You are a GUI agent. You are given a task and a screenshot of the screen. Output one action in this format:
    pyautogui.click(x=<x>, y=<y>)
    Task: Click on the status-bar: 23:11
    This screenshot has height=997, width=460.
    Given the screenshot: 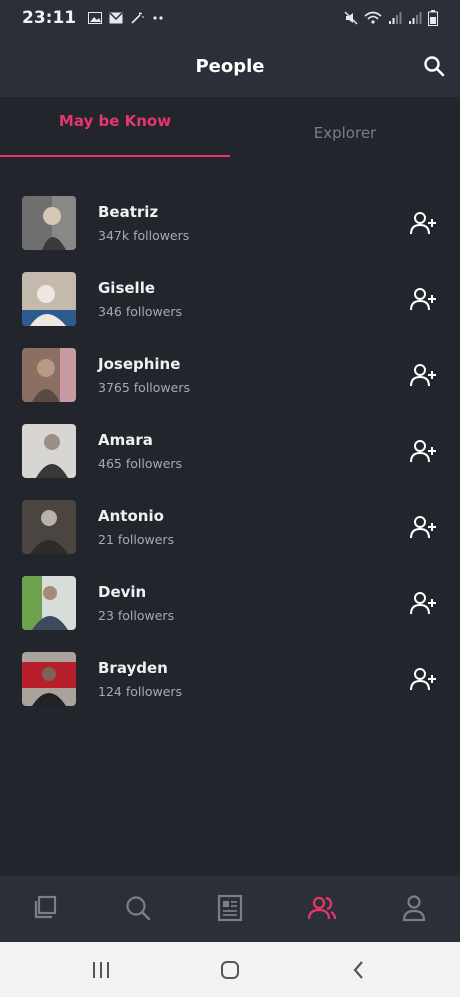 What is the action you would take?
    pyautogui.click(x=230, y=18)
    